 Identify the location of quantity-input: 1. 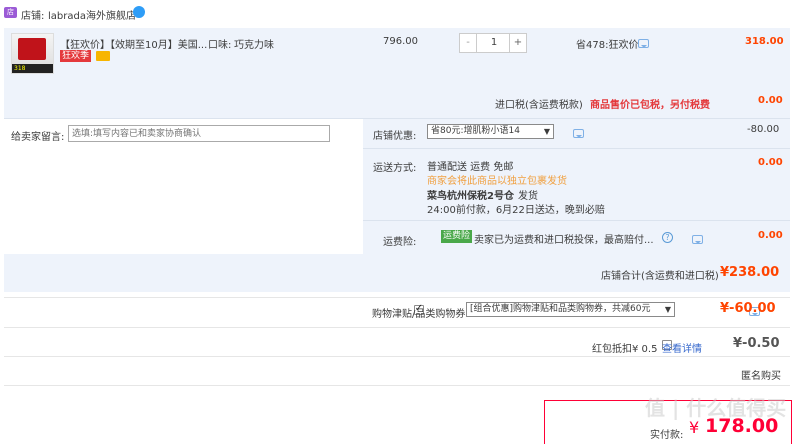
(494, 43).